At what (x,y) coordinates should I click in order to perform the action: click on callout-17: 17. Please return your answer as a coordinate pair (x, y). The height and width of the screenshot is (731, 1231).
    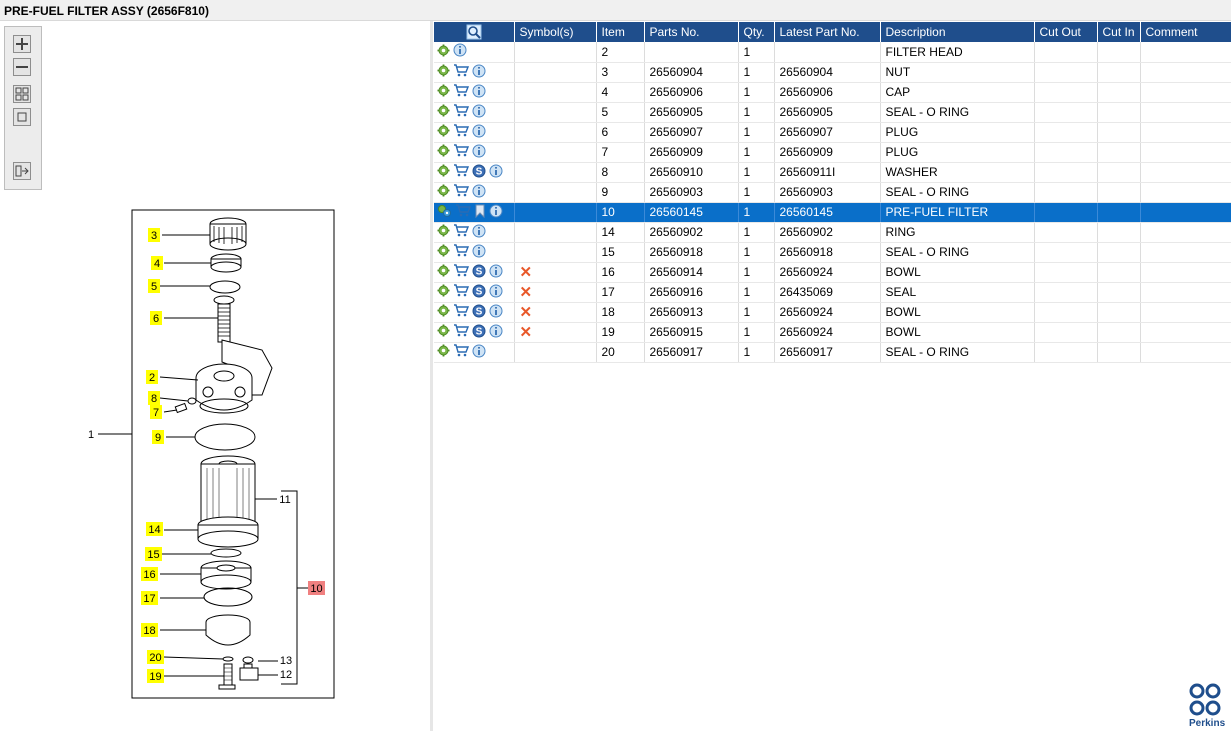
    Looking at the image, I should click on (149, 598).